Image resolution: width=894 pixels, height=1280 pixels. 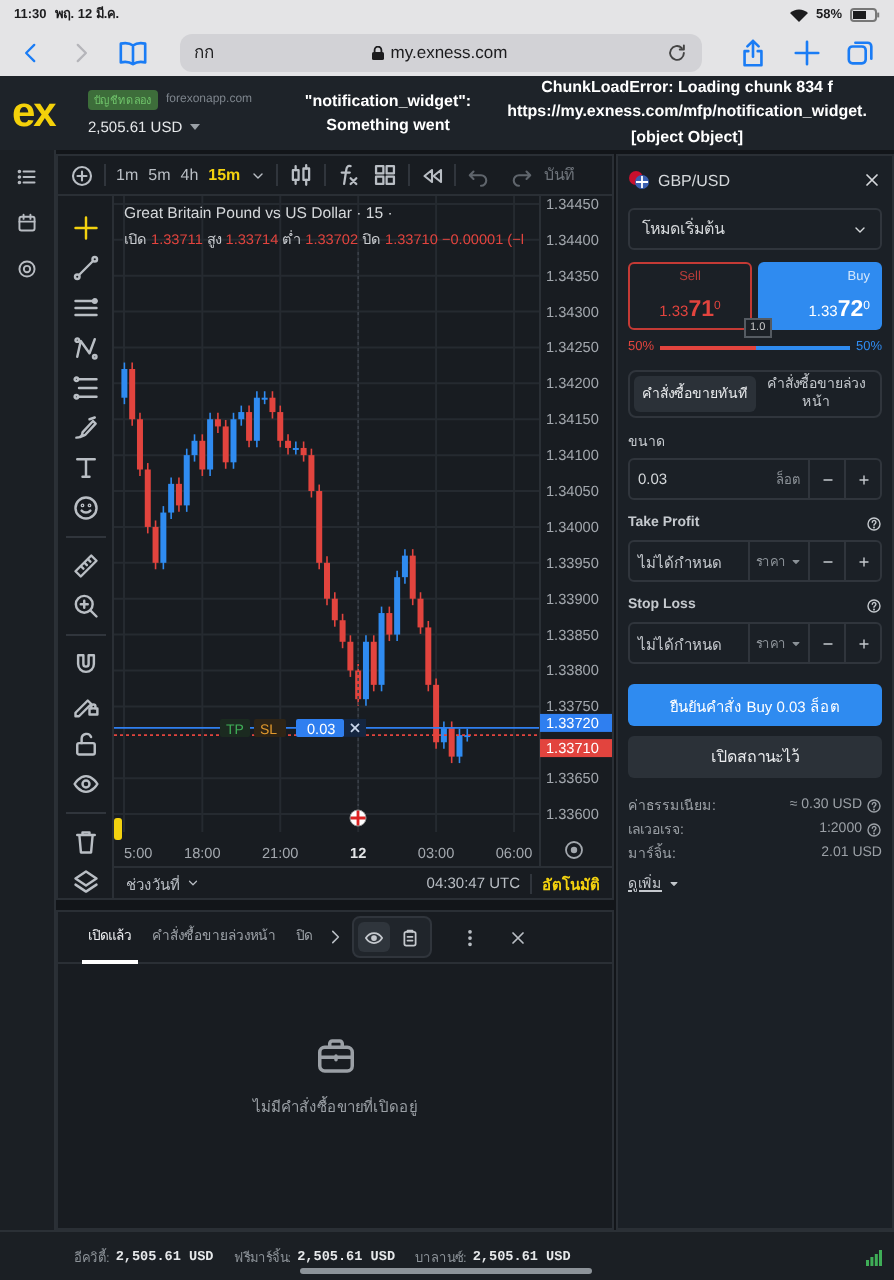 I want to click on timeframe-button: 1m, so click(x=127, y=175).